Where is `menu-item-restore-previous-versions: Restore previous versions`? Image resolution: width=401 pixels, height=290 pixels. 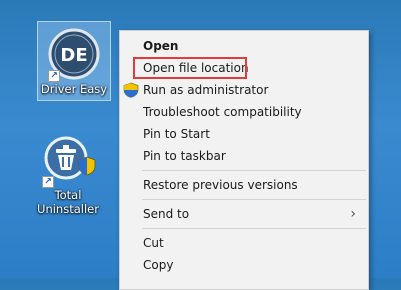 menu-item-restore-previous-versions: Restore previous versions is located at coordinates (244, 185).